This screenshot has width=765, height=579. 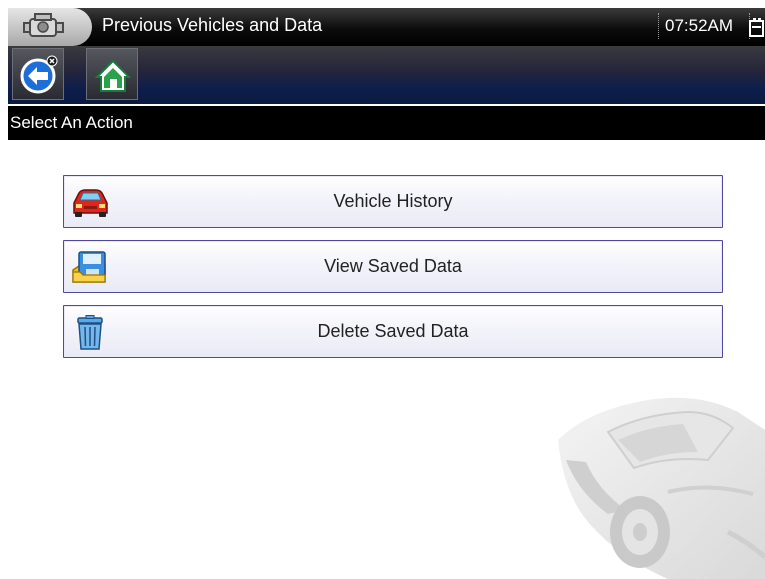 I want to click on delete-saved-data-label: Delete Saved Data, so click(x=393, y=331).